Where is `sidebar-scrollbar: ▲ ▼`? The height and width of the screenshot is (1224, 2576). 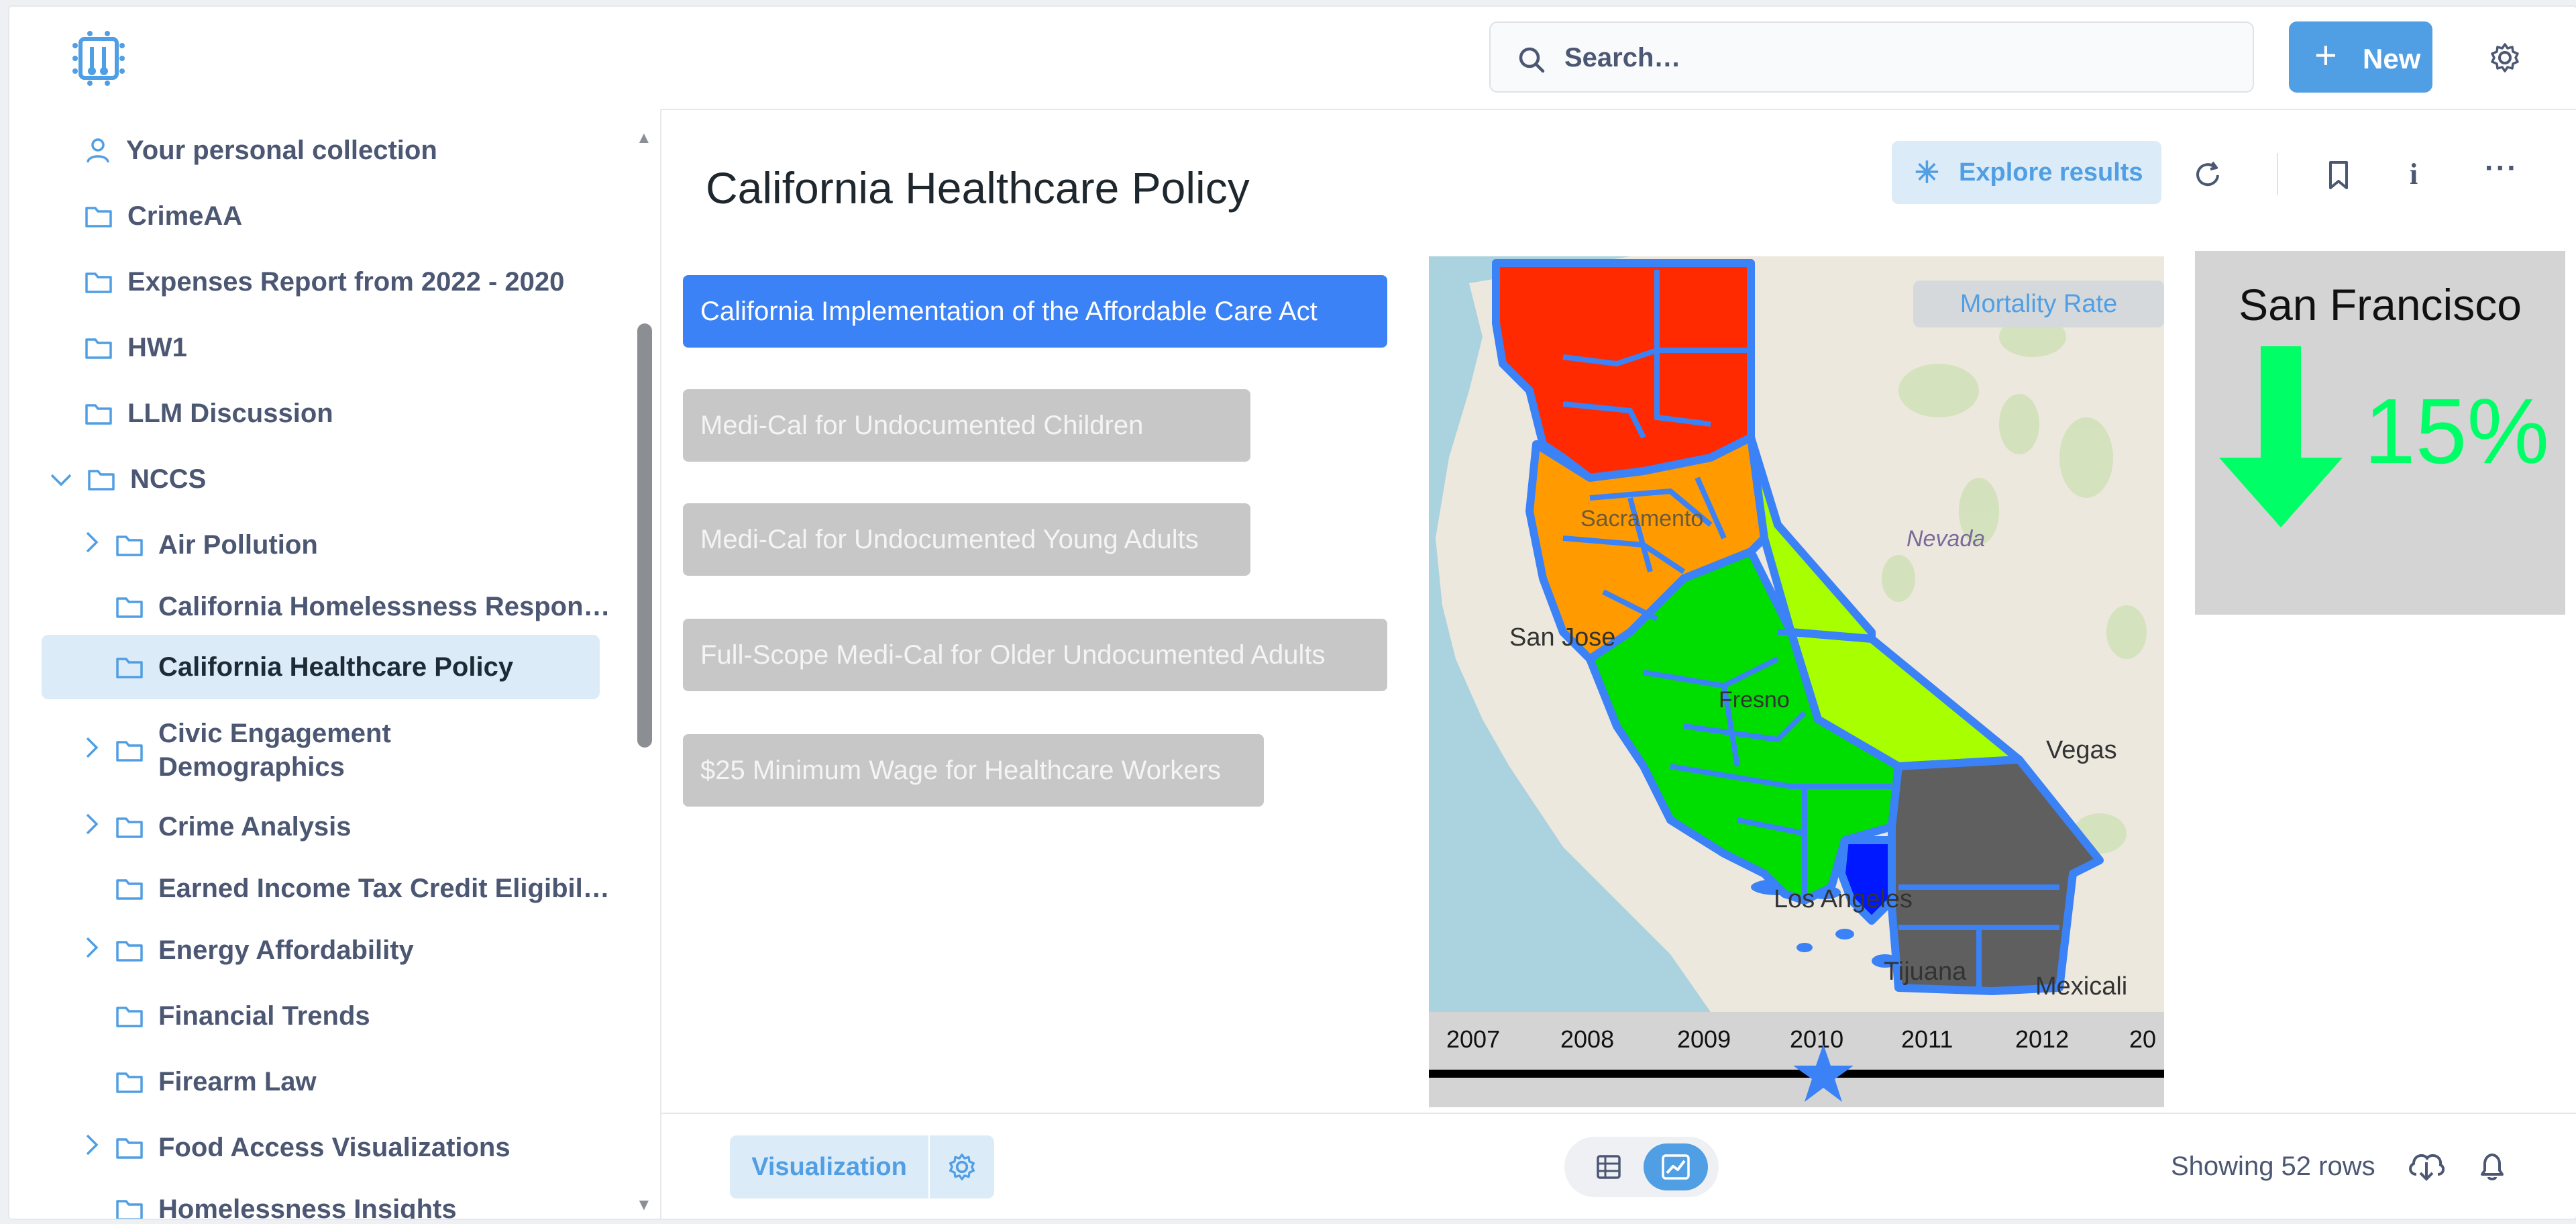 sidebar-scrollbar: ▲ ▼ is located at coordinates (643, 671).